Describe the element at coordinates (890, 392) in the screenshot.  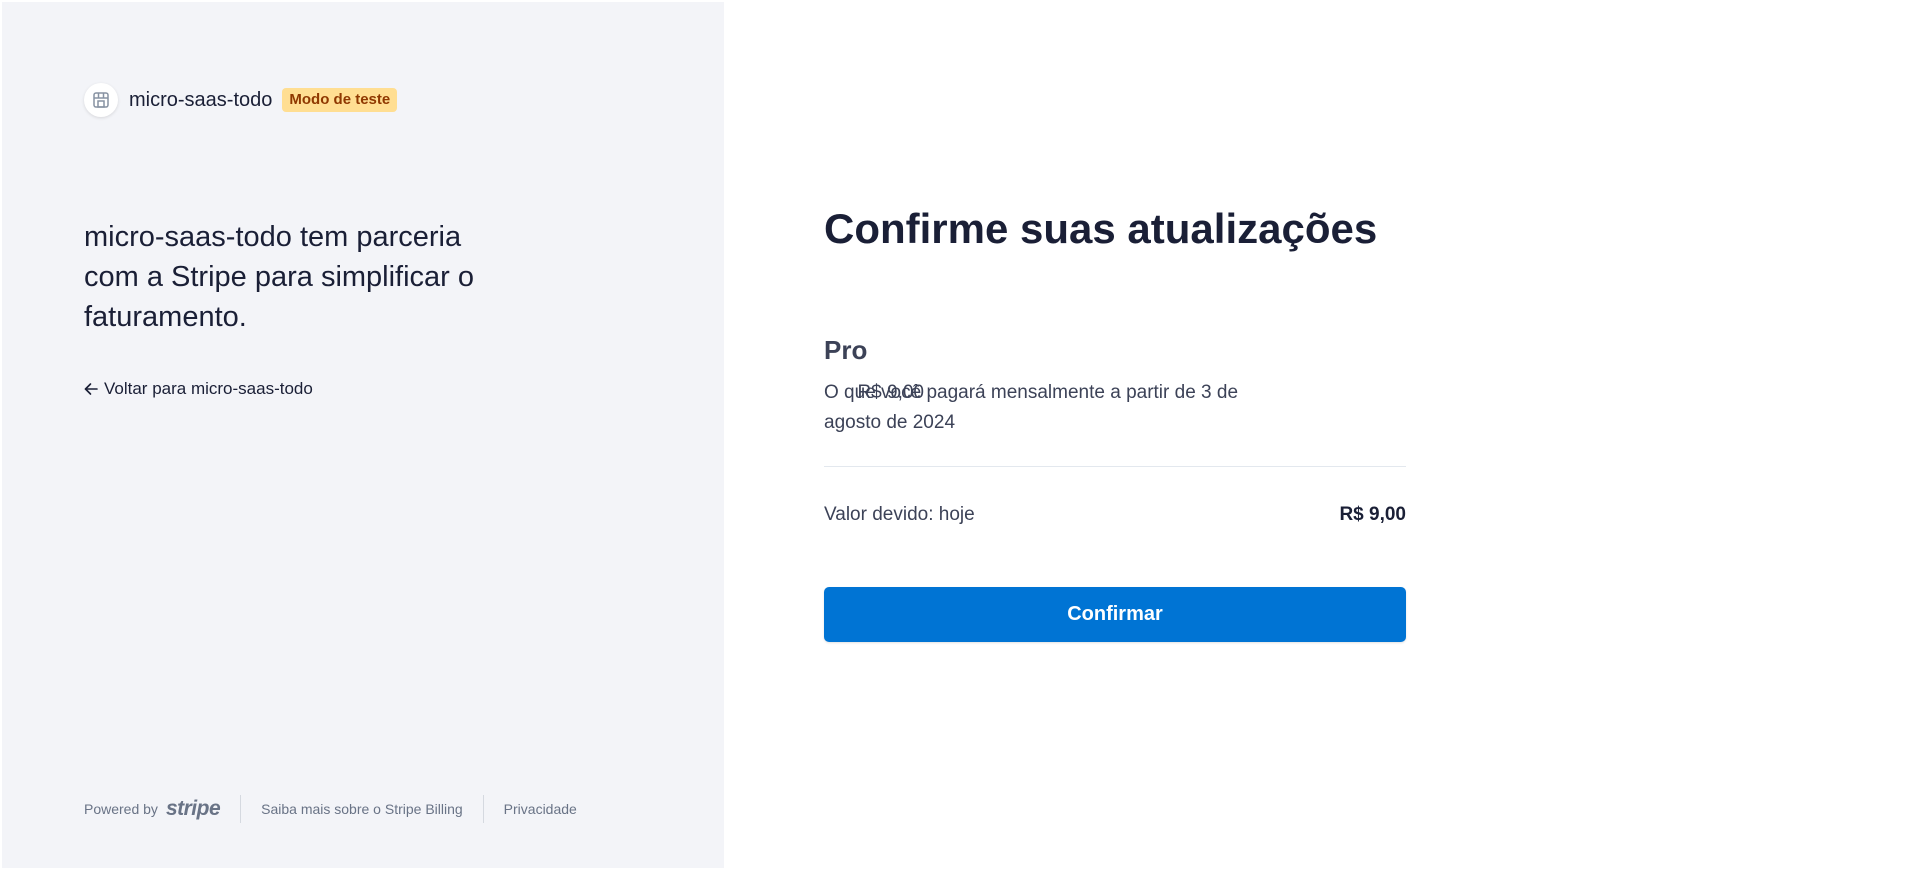
I see `plan-price: R$ 9,00` at that location.